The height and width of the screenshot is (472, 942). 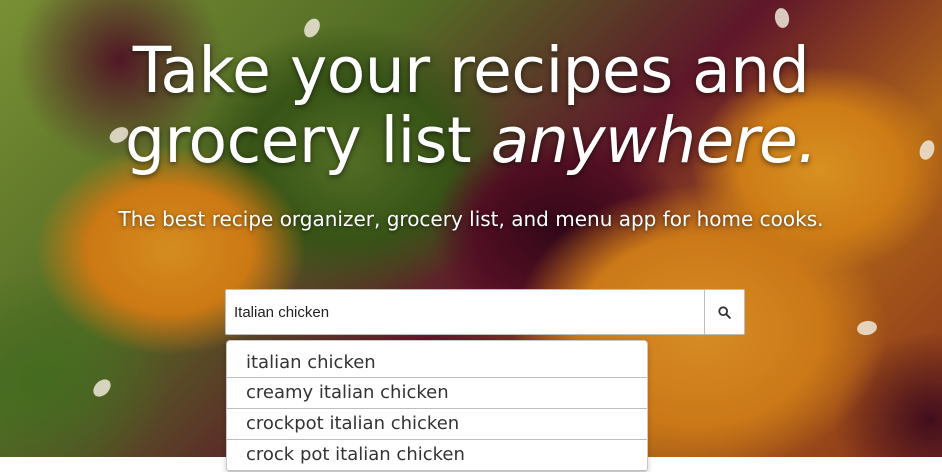 I want to click on suggestion-item: italian chicken, so click(x=437, y=359).